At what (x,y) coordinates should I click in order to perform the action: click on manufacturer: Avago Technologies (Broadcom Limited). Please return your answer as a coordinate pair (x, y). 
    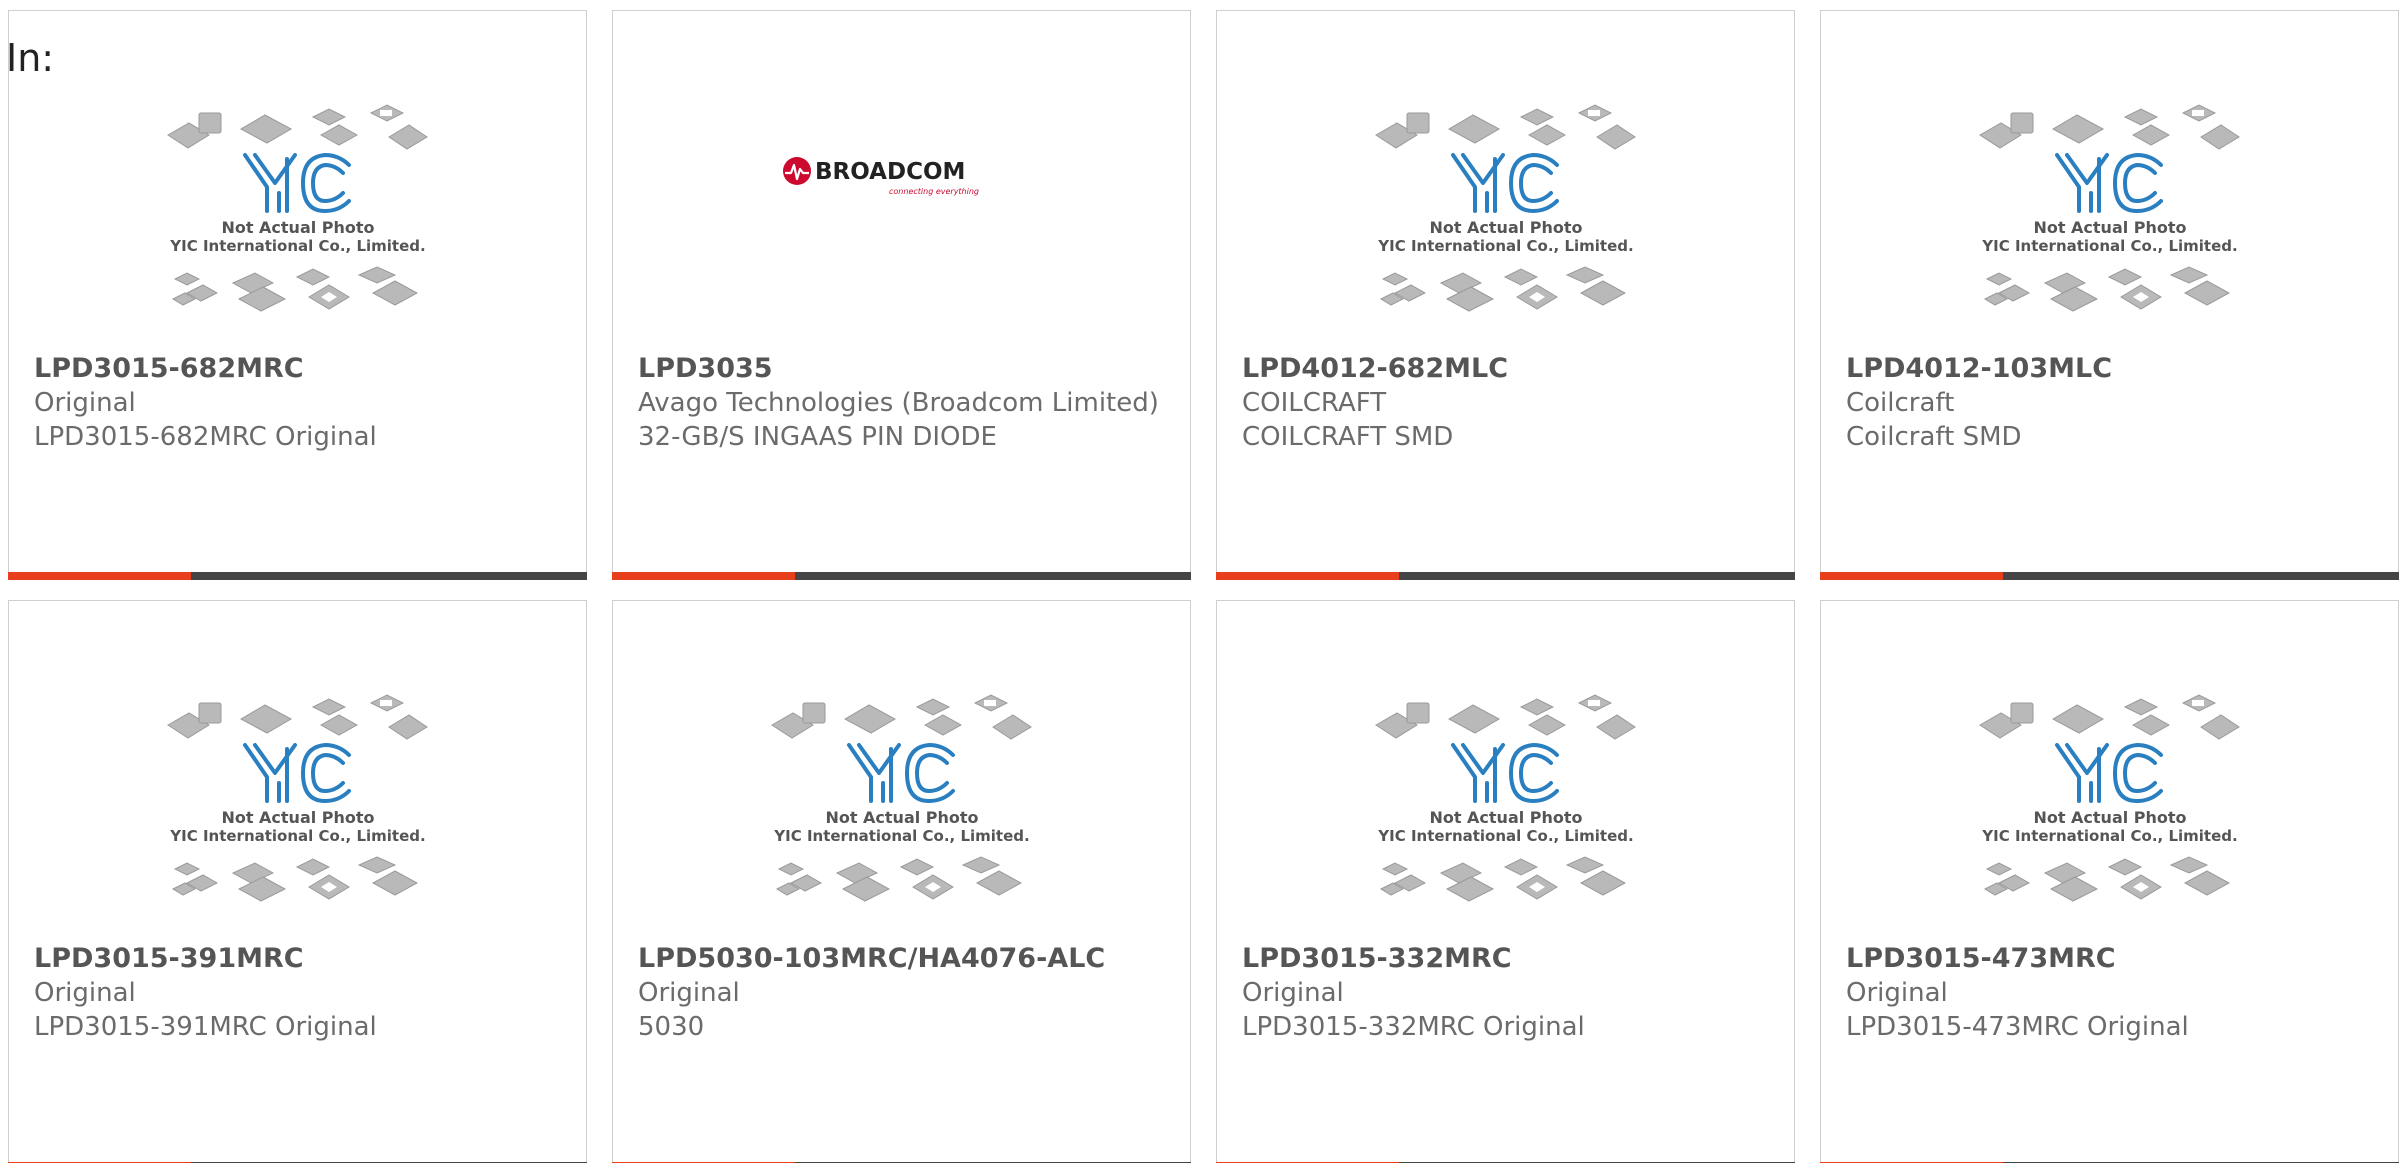
    Looking at the image, I should click on (898, 403).